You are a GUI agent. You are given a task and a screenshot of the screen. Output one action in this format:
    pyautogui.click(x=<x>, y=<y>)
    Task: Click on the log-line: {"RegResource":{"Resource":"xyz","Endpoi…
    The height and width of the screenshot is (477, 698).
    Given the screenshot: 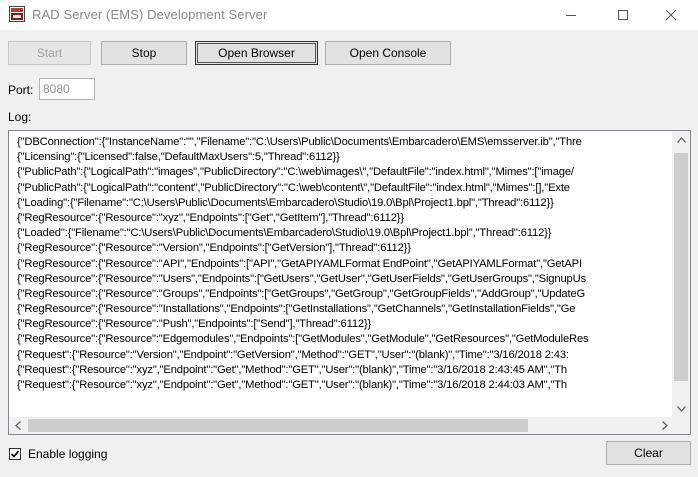 What is the action you would take?
    pyautogui.click(x=210, y=217)
    